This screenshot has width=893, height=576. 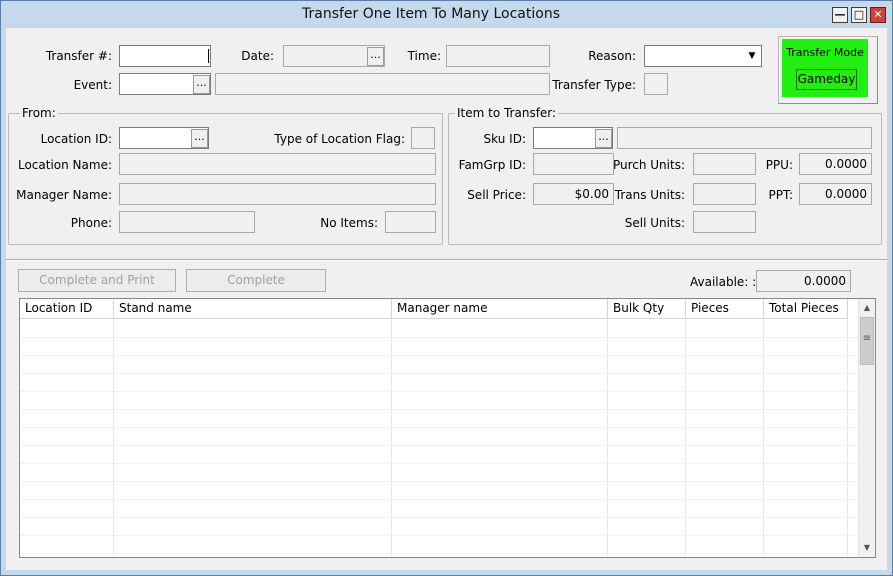 What do you see at coordinates (424, 56) in the screenshot?
I see `time-label: Time:` at bounding box center [424, 56].